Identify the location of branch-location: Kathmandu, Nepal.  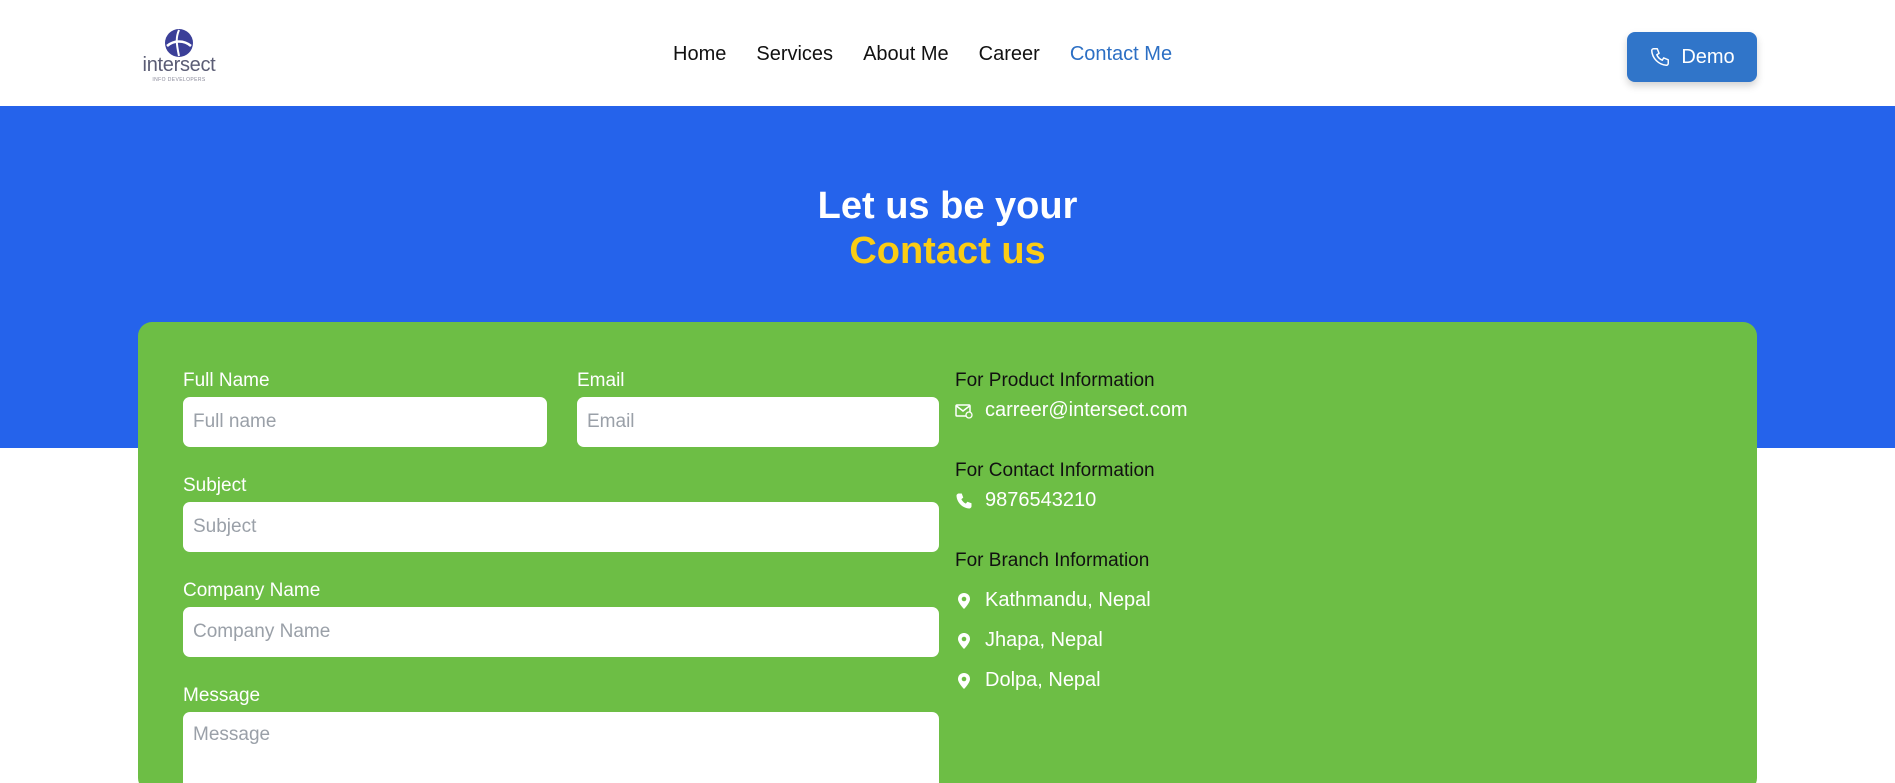
(1068, 600).